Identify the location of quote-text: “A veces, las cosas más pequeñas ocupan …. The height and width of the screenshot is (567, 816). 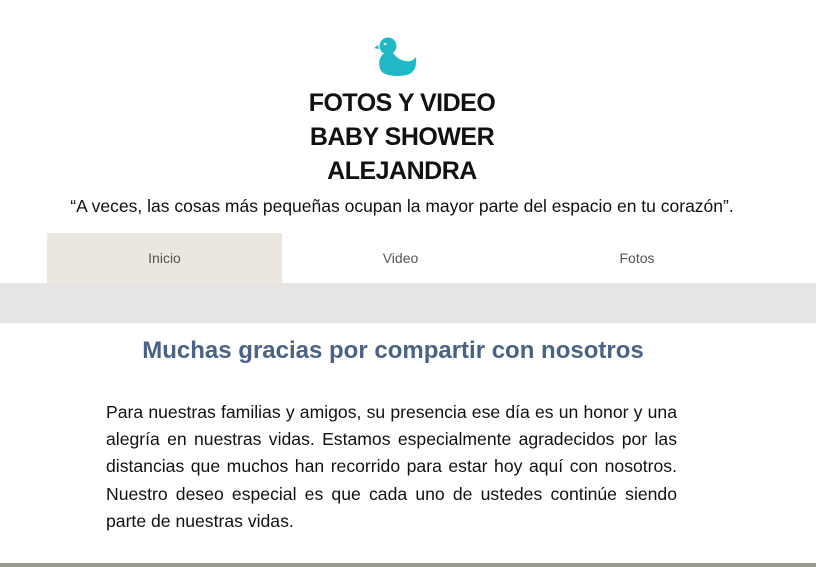
(402, 206).